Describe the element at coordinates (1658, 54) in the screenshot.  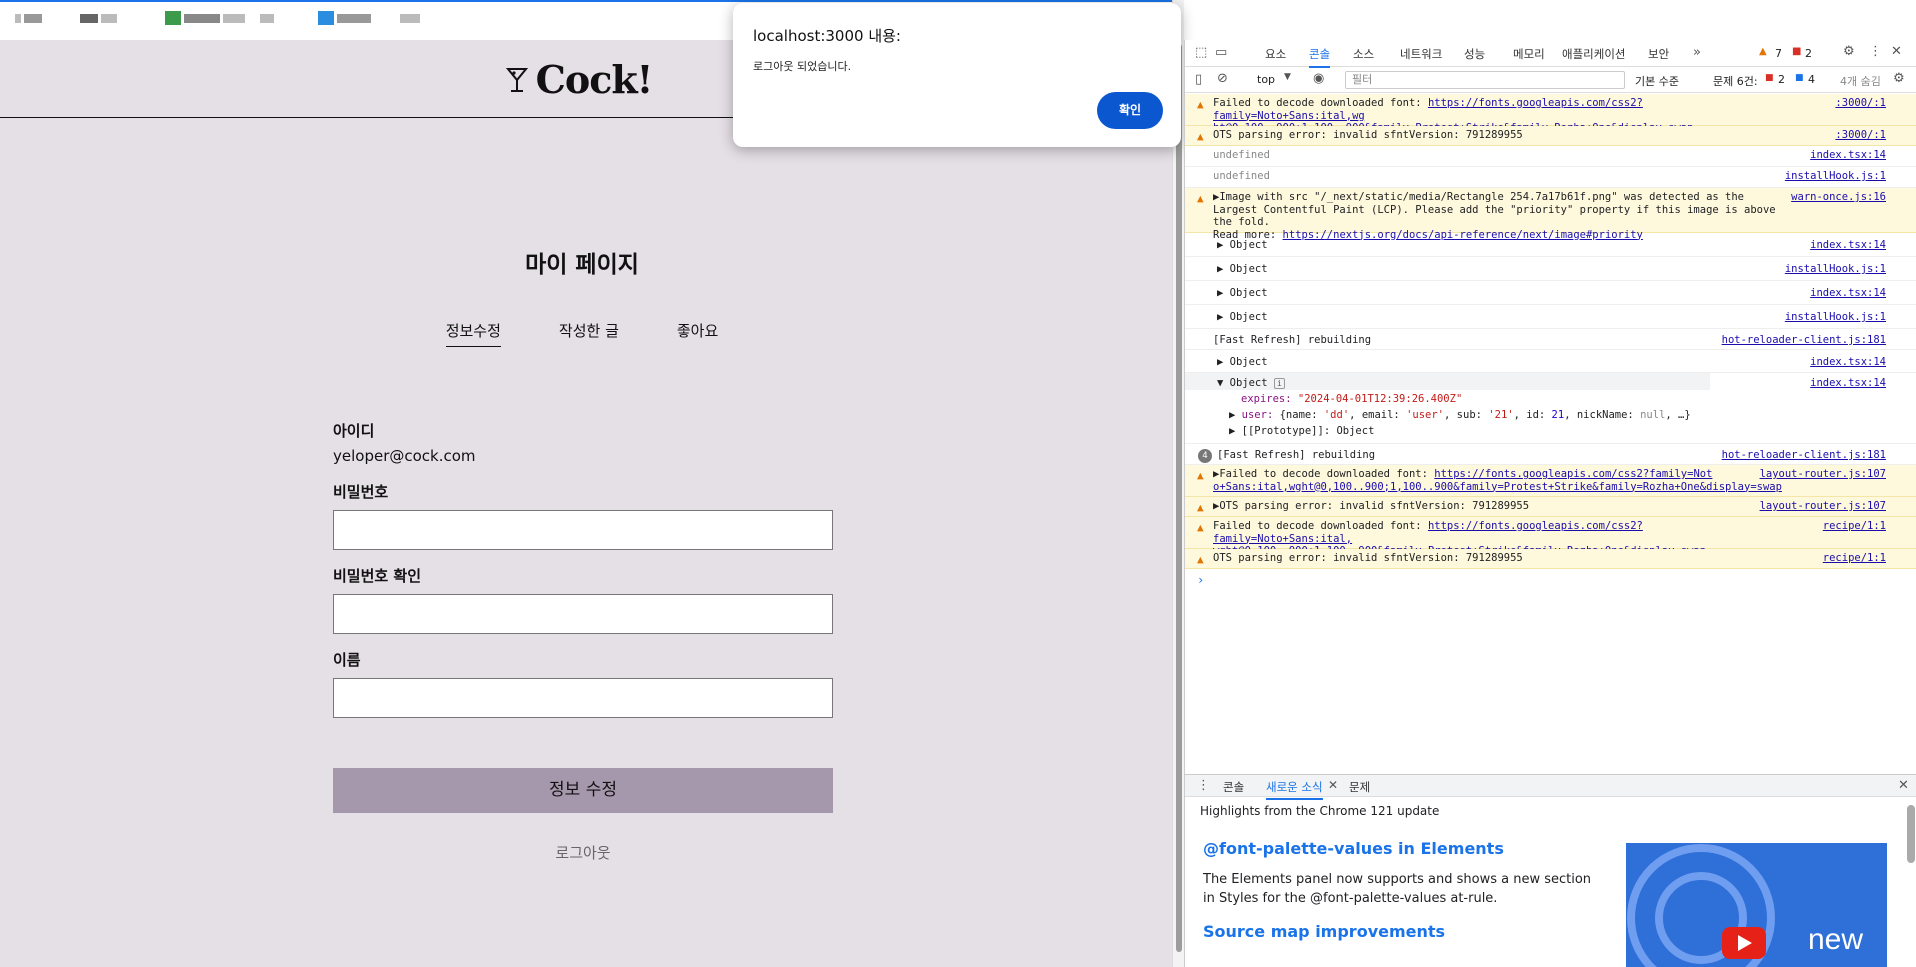
I see `tab-security: 보안` at that location.